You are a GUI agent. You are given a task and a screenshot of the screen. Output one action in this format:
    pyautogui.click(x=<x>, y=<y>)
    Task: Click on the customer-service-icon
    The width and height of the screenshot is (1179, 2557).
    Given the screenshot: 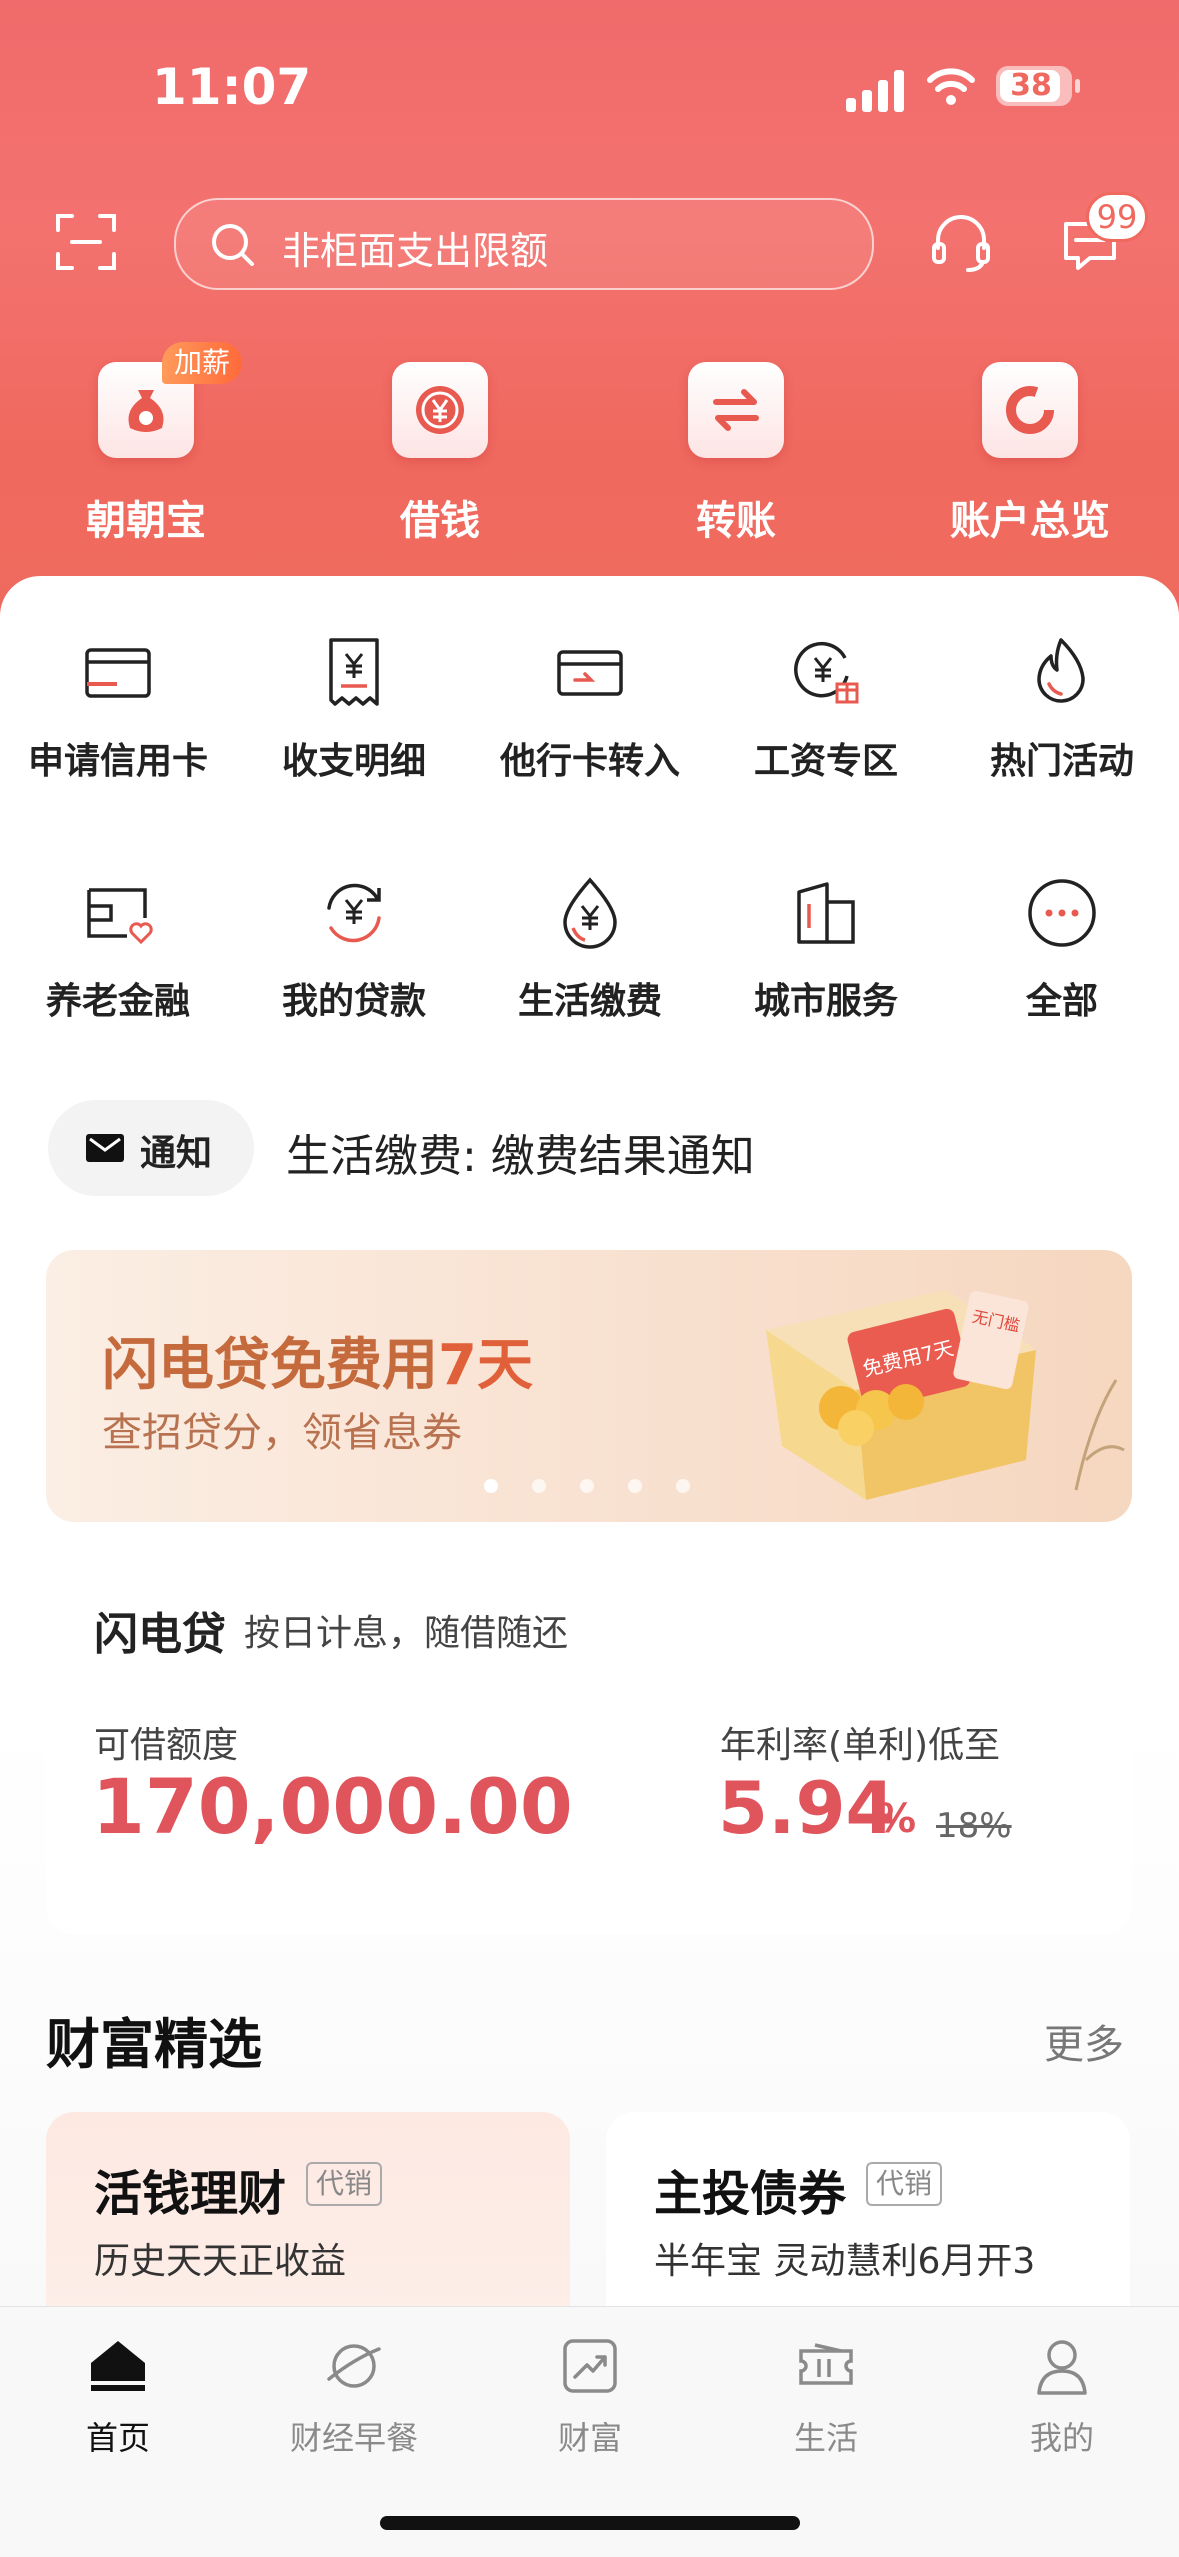 What is the action you would take?
    pyautogui.click(x=961, y=243)
    